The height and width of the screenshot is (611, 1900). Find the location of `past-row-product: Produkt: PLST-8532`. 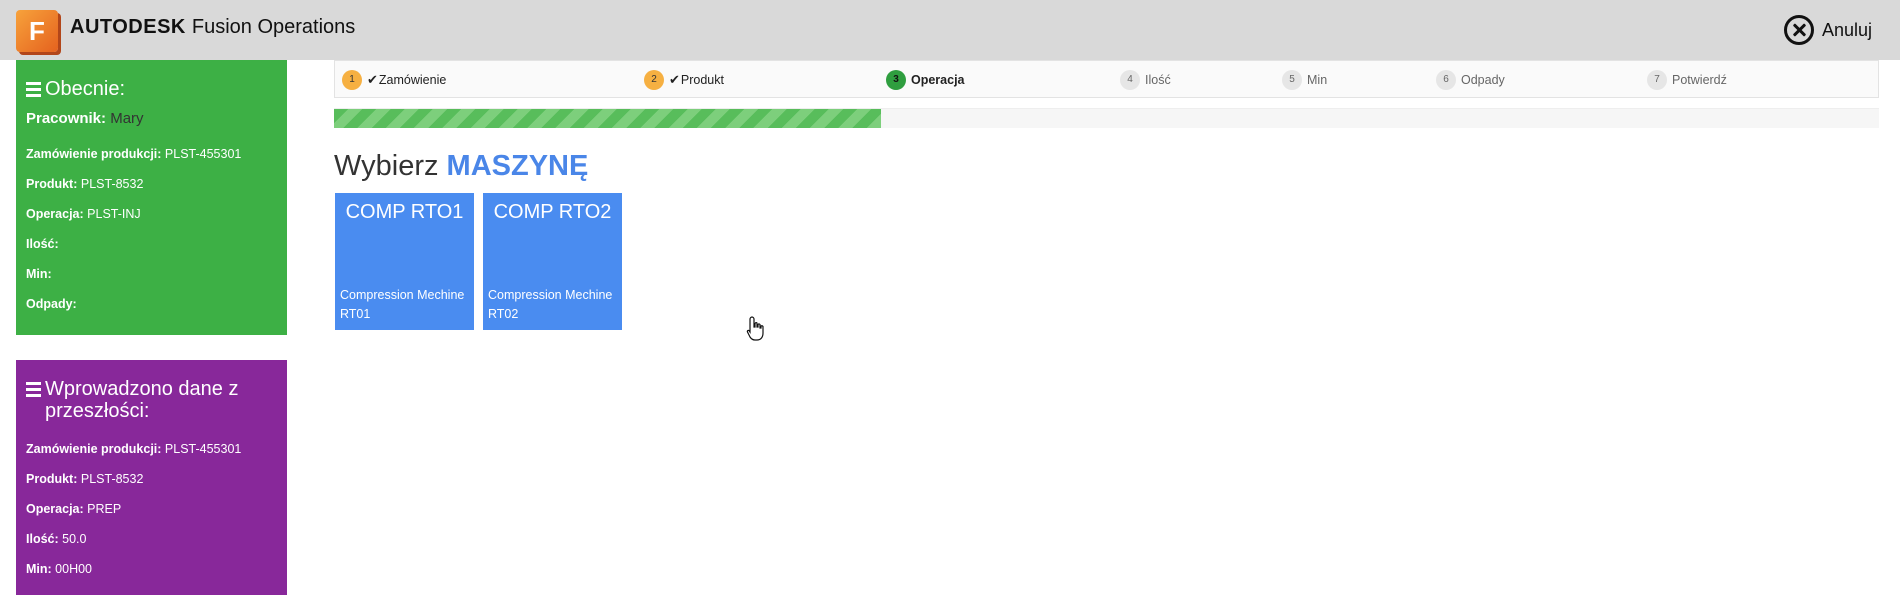

past-row-product: Produkt: PLST-8532 is located at coordinates (85, 479).